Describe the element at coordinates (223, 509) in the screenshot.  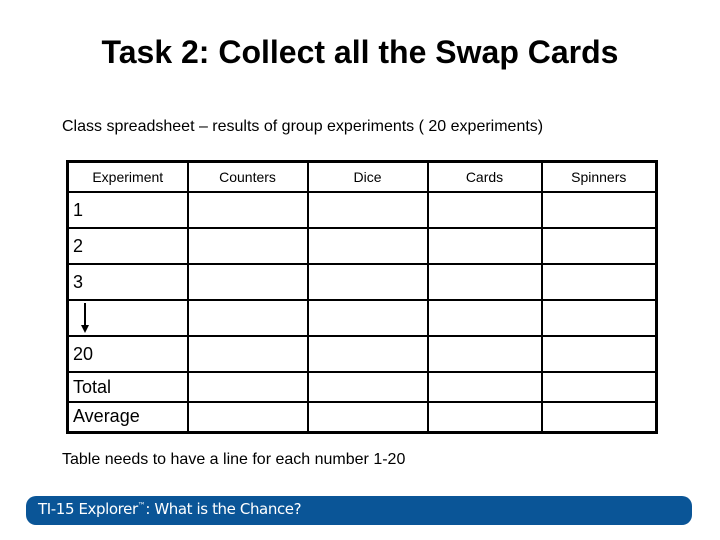
I see `footer-tagline: : What is the Chance?` at that location.